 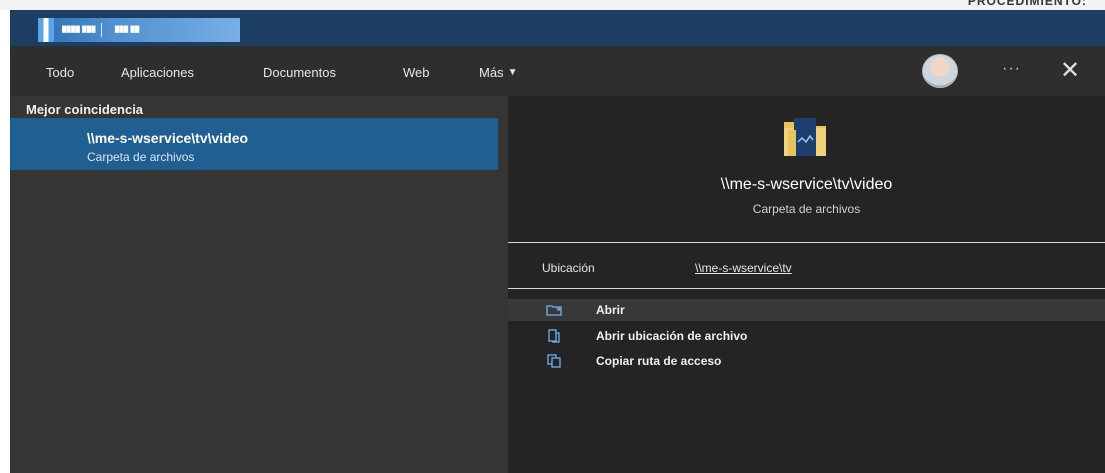 What do you see at coordinates (101, 30) in the screenshot?
I see `logo-divider` at bounding box center [101, 30].